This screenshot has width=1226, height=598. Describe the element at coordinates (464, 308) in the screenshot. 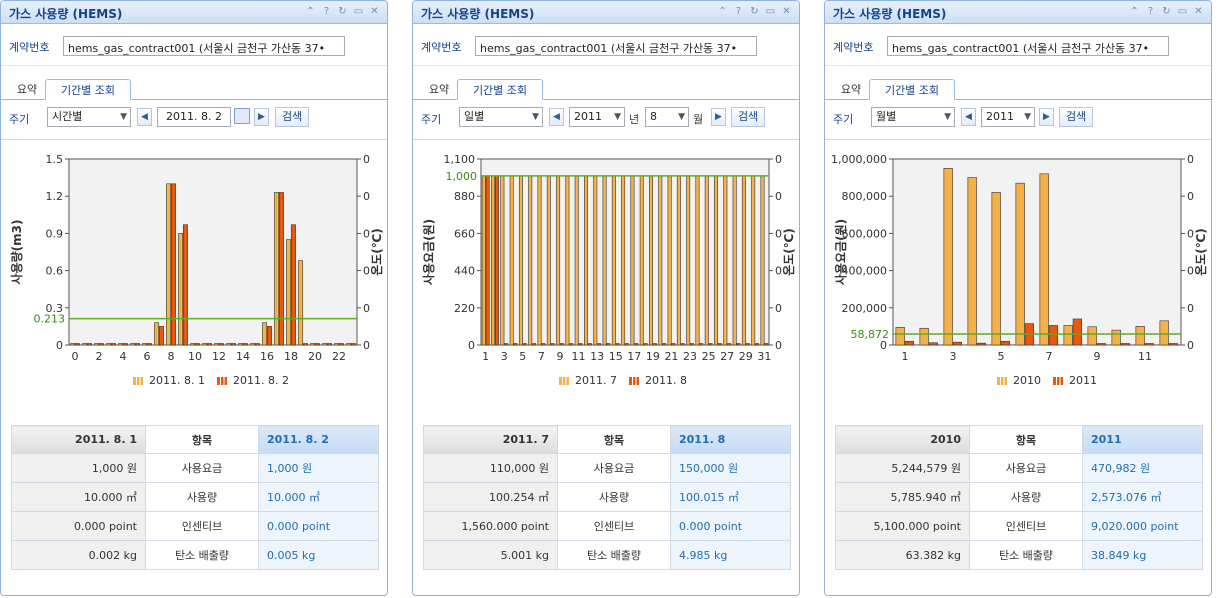

I see `y-tick-label: 220` at that location.